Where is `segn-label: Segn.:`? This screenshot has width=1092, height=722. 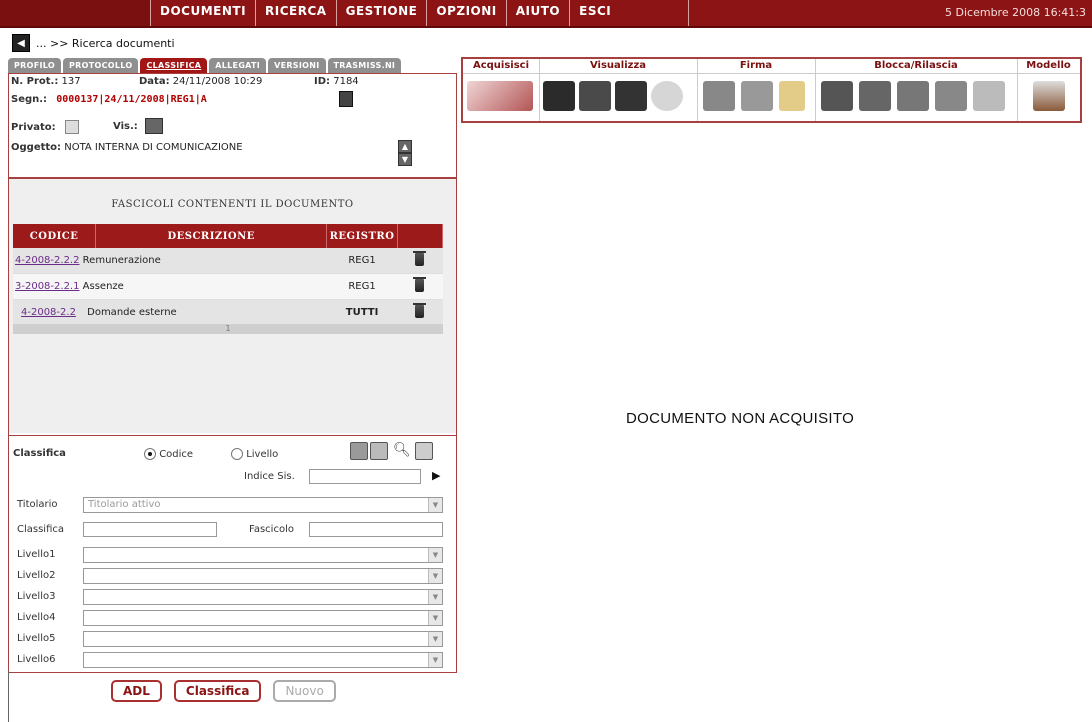
segn-label: Segn.: is located at coordinates (29, 99).